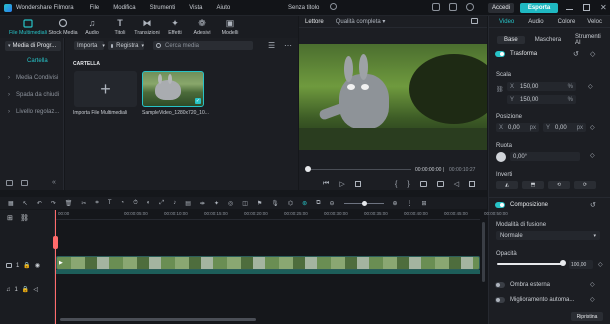  What do you see at coordinates (268, 263) in the screenshot?
I see `video-clip: ▶` at bounding box center [268, 263].